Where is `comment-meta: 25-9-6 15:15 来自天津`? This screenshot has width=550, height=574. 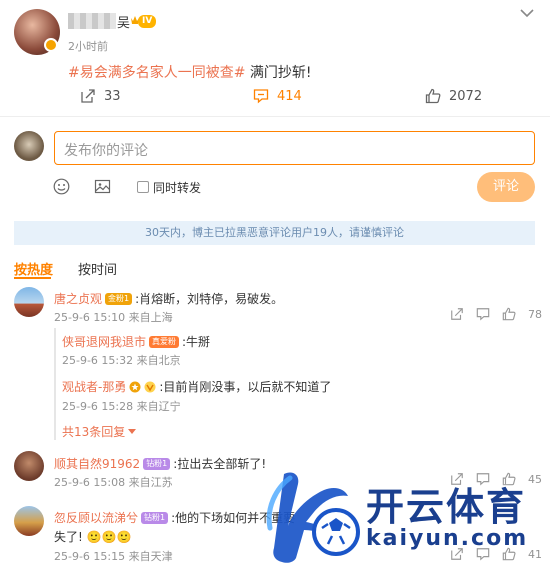
comment-meta: 25-9-6 15:15 来自天津 is located at coordinates (113, 556).